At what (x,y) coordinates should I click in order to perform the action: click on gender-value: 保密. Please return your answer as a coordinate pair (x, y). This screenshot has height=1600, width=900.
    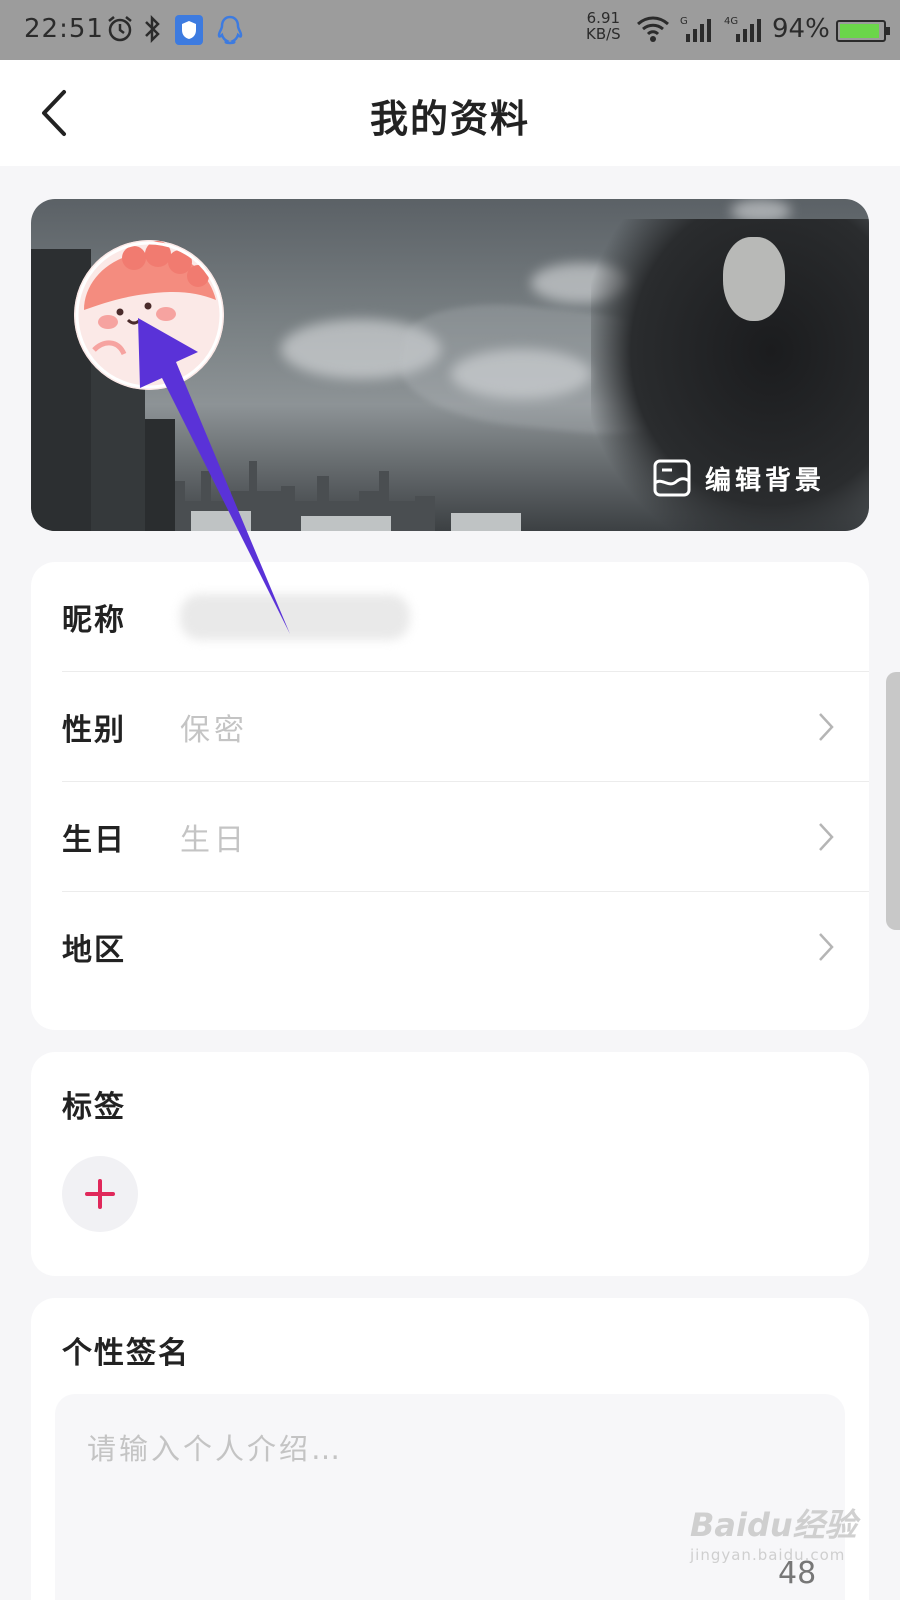
    Looking at the image, I should click on (214, 730).